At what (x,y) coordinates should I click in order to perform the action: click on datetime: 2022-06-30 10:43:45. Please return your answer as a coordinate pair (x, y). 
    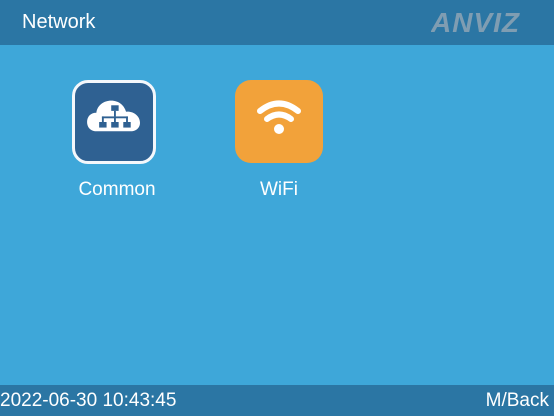
    Looking at the image, I should click on (88, 400).